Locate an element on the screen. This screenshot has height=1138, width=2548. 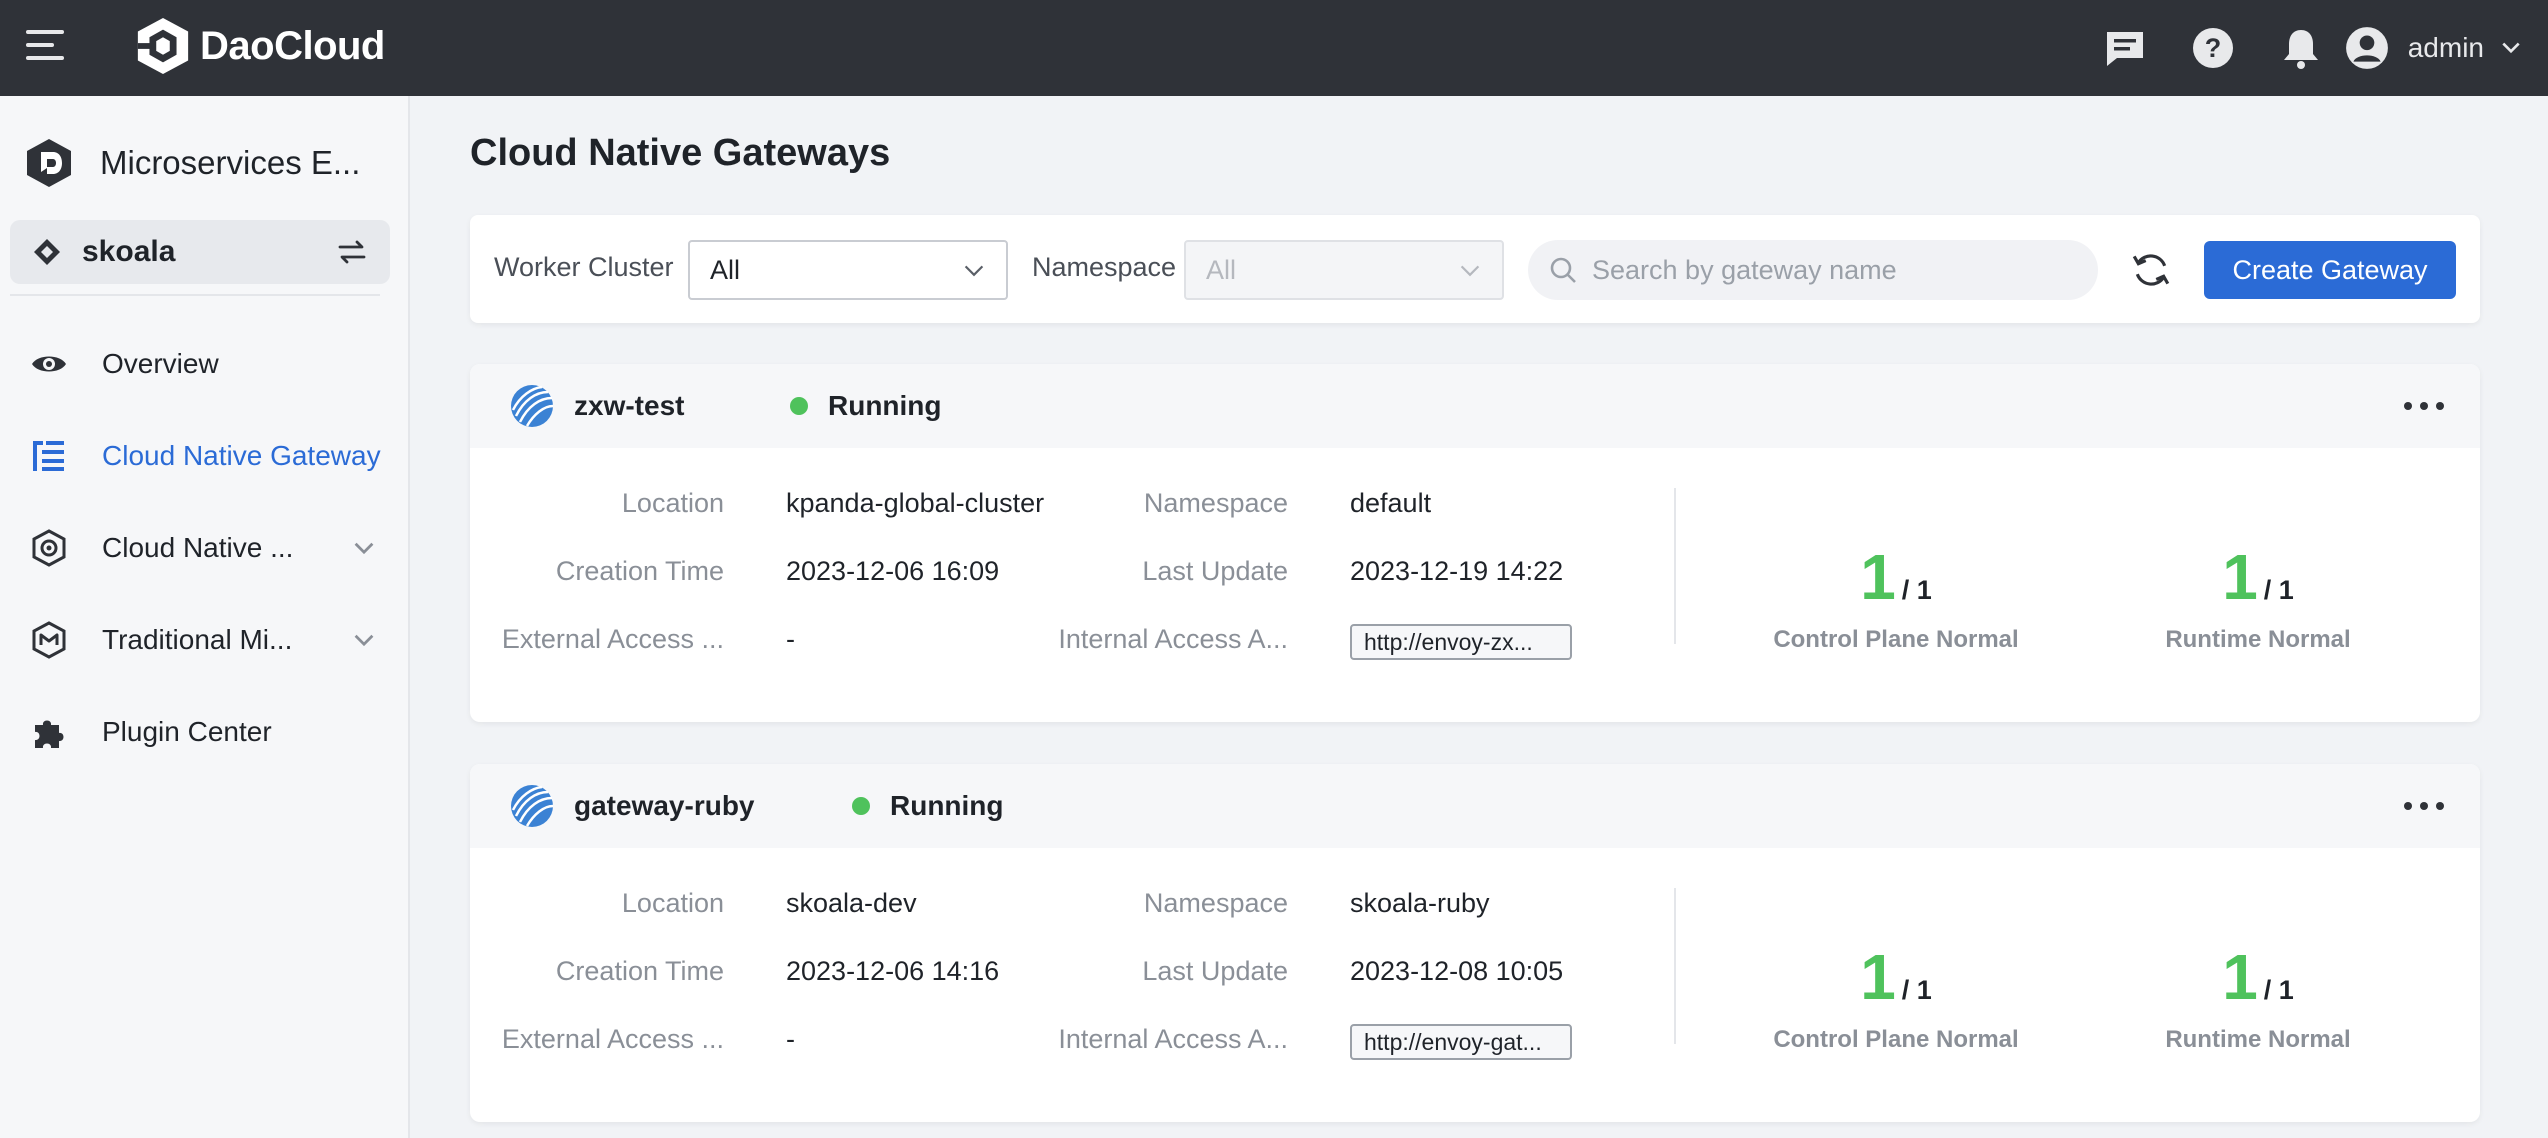
creation-time-value: 2023-12-06 14:16 is located at coordinates (893, 971).